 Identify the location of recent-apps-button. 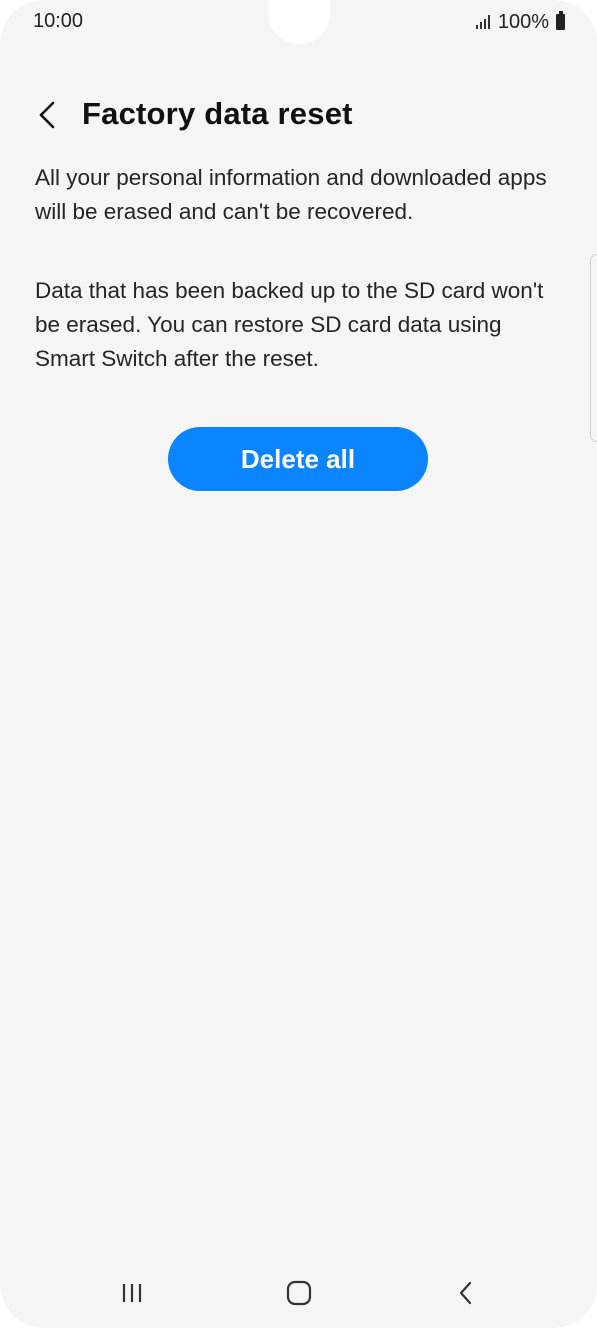
(132, 1293).